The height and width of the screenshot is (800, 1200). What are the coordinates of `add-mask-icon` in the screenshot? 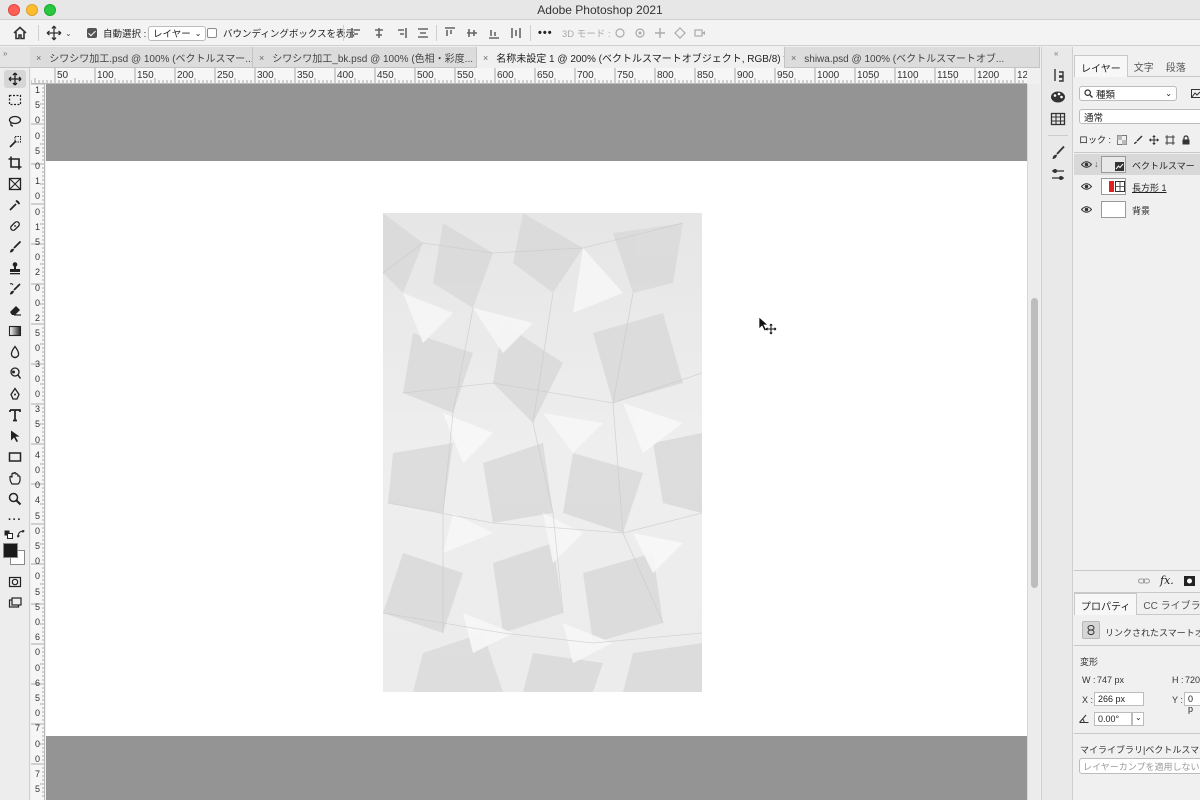 It's located at (1189, 580).